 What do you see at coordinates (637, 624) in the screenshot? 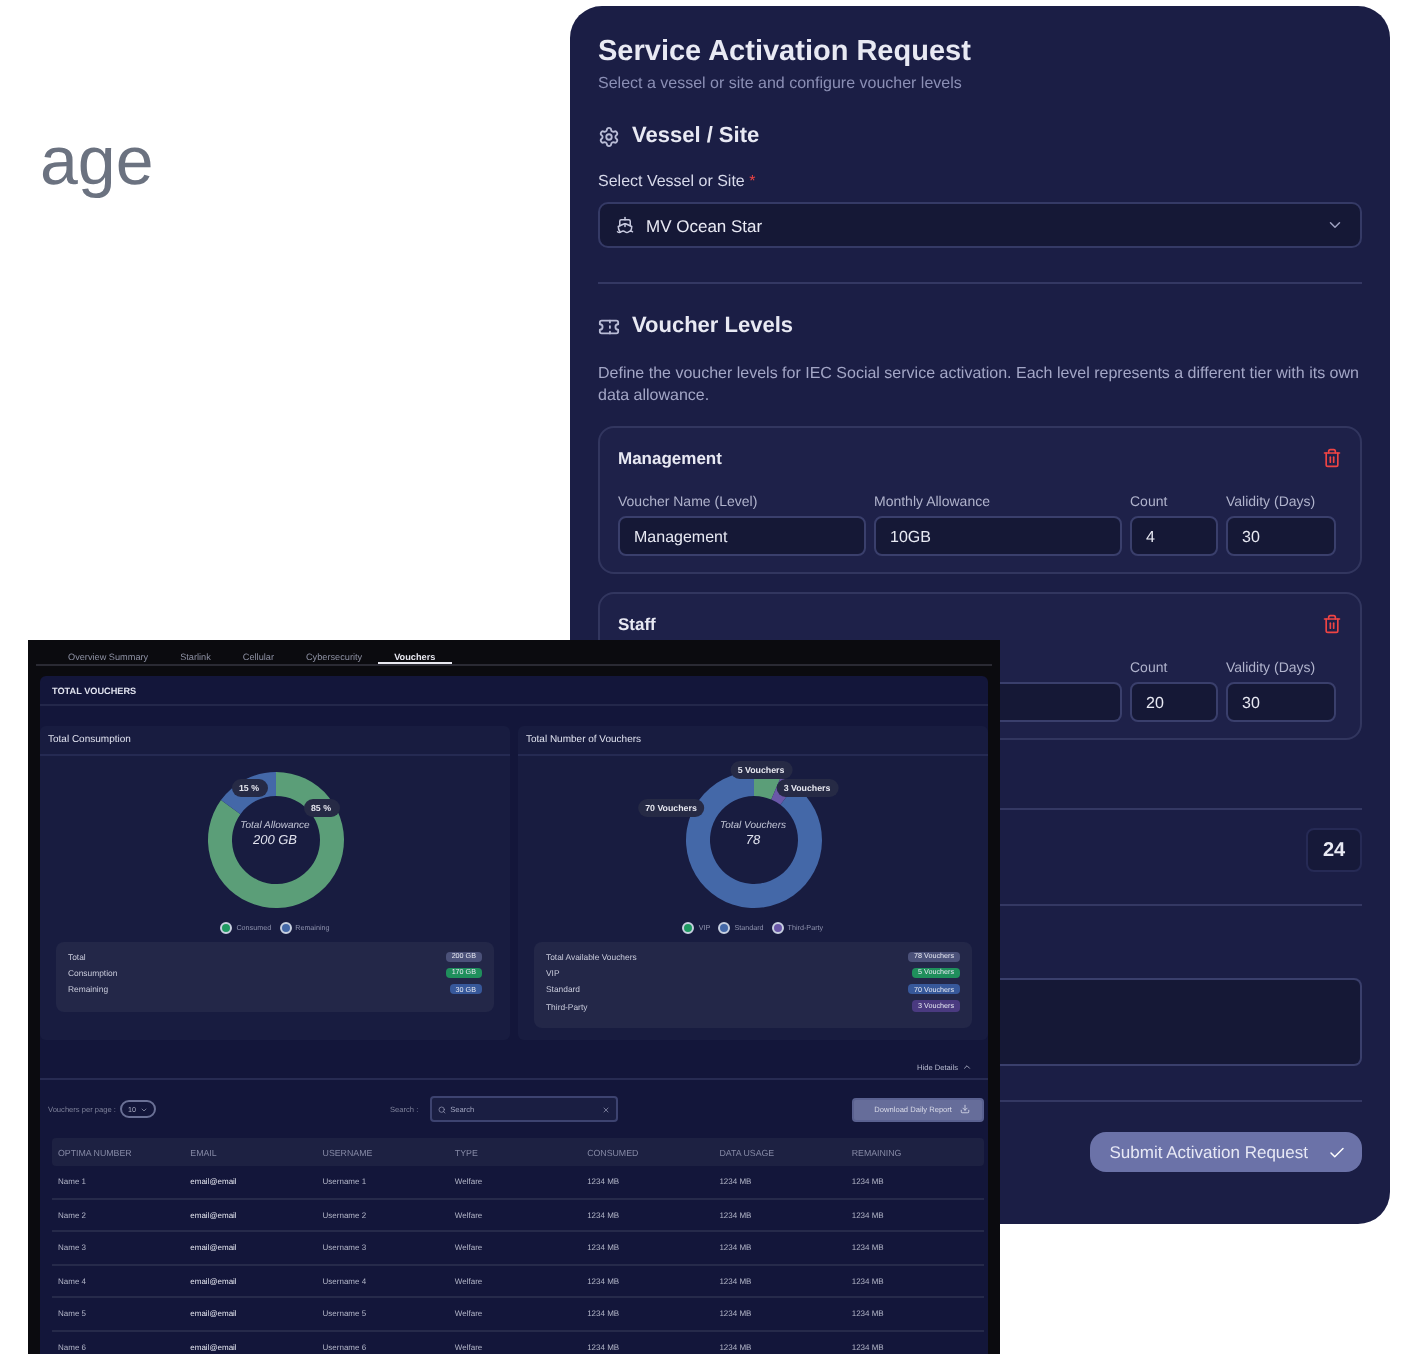
I see `level-title: Staff` at bounding box center [637, 624].